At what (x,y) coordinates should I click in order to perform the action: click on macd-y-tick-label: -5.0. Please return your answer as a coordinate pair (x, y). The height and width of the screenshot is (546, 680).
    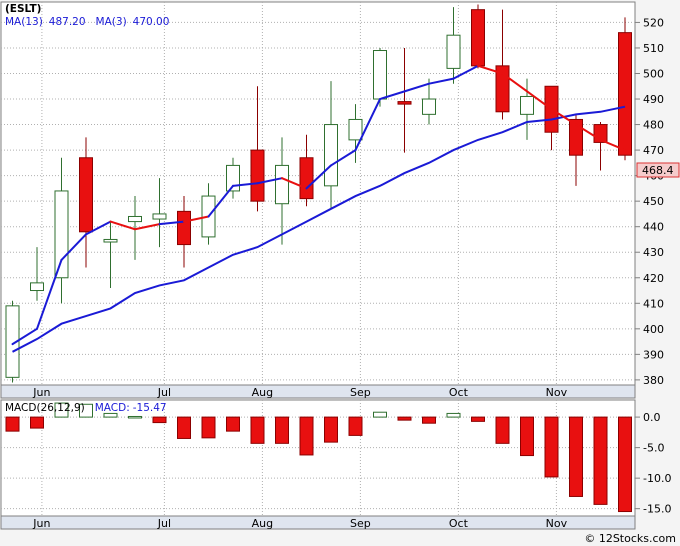
    Looking at the image, I should click on (653, 448).